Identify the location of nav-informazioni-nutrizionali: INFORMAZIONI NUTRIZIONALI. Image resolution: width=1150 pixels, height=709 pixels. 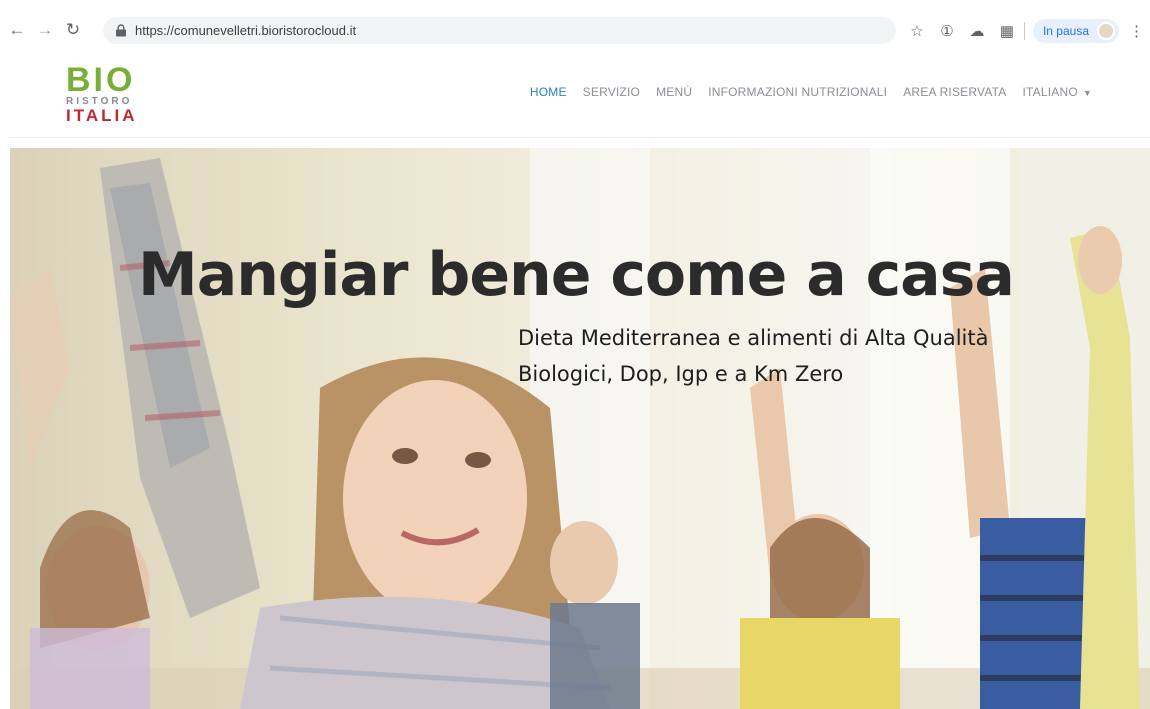
(797, 92).